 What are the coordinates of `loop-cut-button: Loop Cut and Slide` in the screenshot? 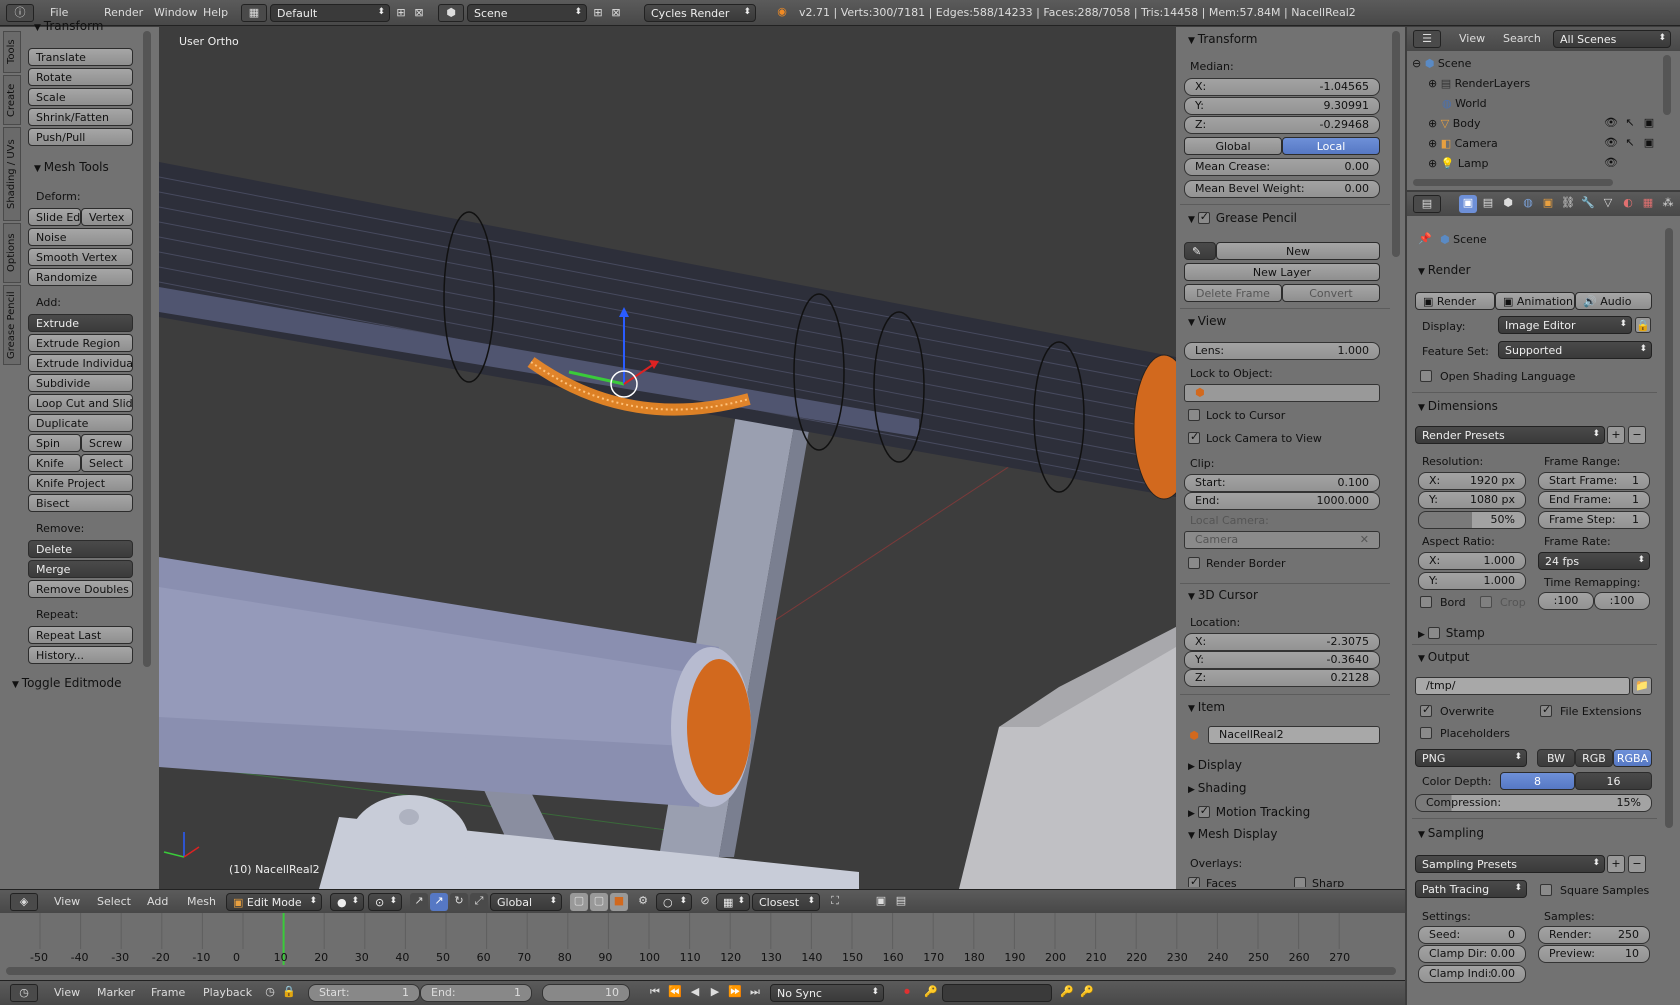 It's located at (80, 403).